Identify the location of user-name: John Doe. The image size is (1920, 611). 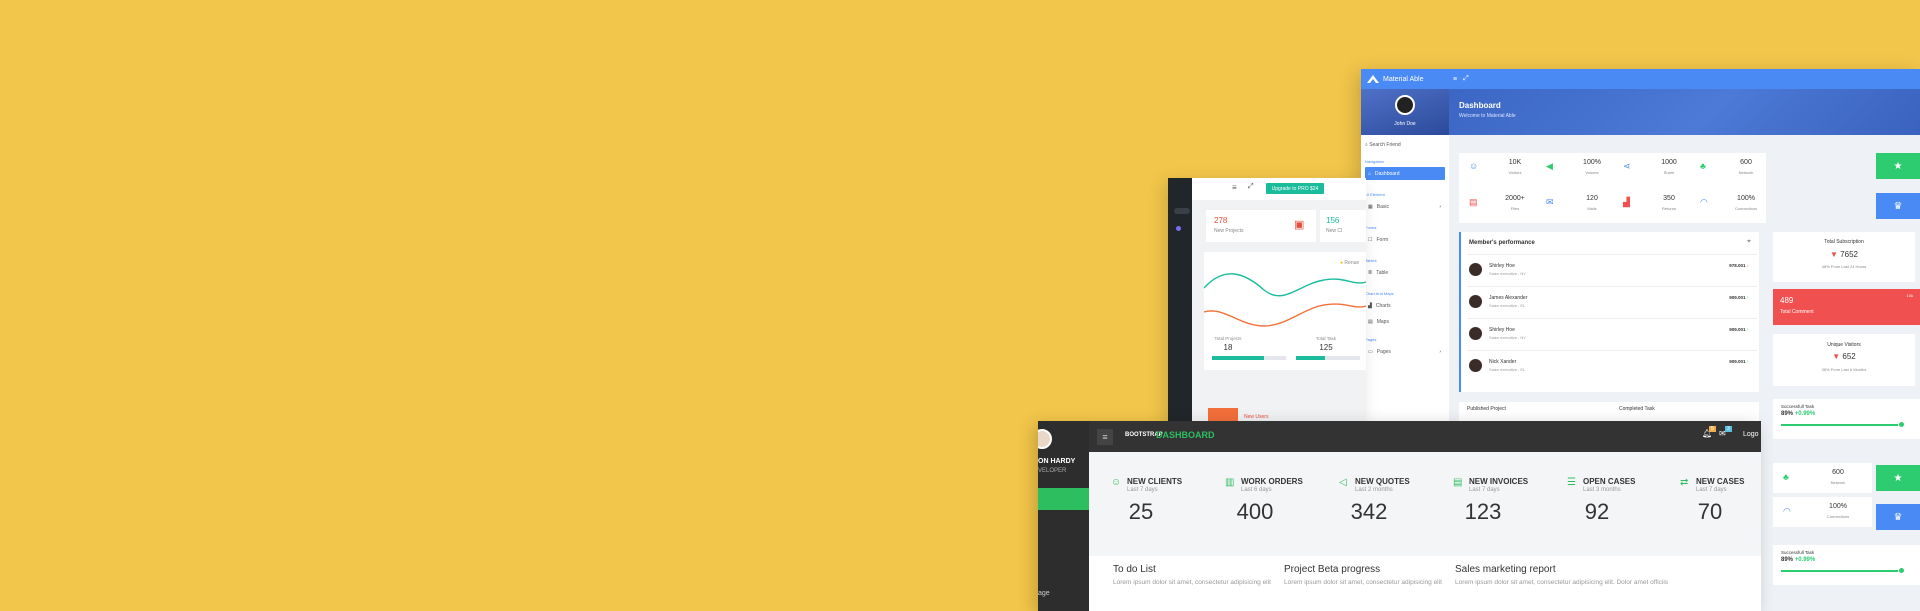
(1405, 124).